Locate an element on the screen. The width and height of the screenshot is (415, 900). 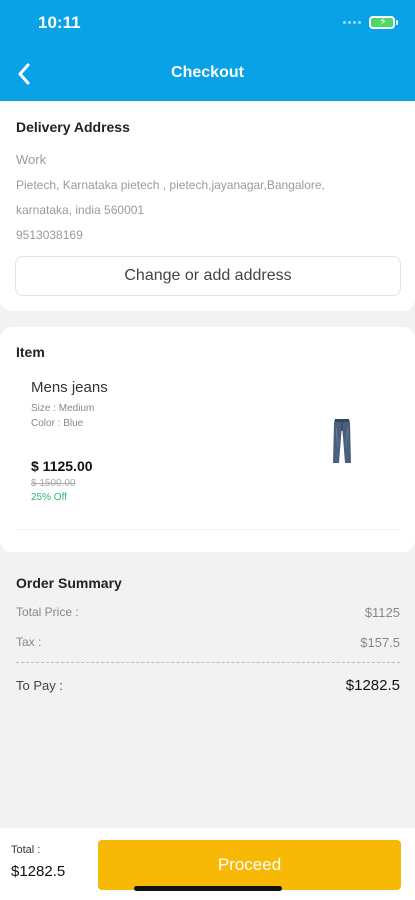
item-original-price: $ 1500.00 is located at coordinates (53, 483).